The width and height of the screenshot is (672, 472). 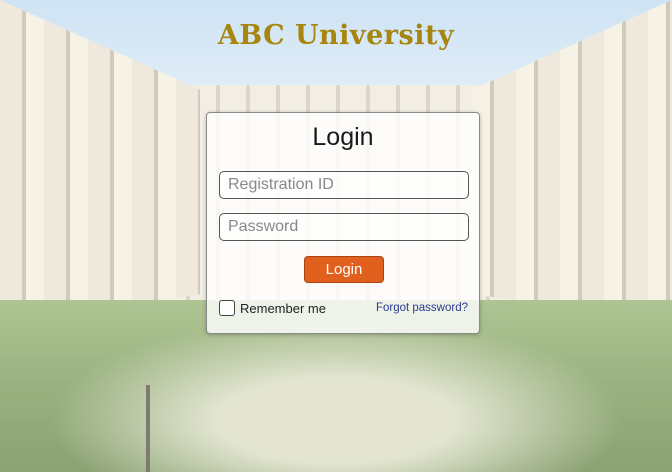 What do you see at coordinates (344, 185) in the screenshot?
I see `registration-id-input` at bounding box center [344, 185].